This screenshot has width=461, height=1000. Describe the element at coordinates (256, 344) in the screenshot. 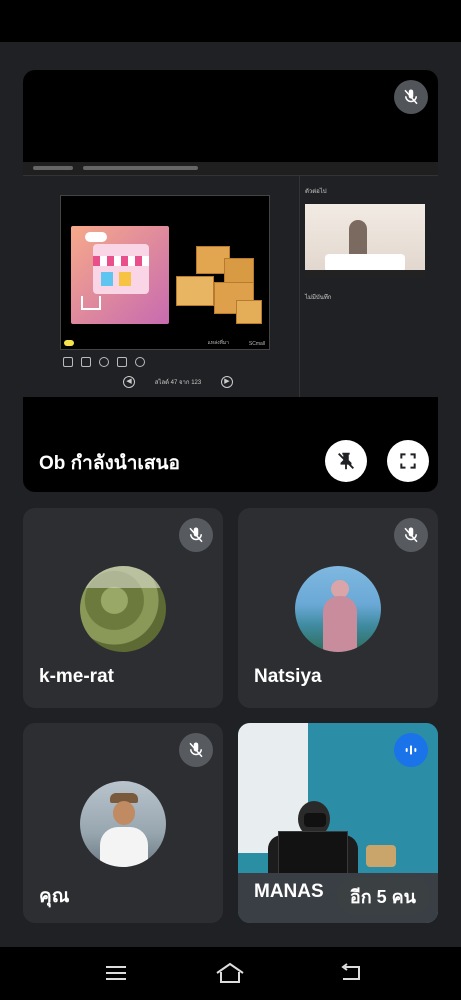

I see `slide-footer-right: SCmall` at that location.